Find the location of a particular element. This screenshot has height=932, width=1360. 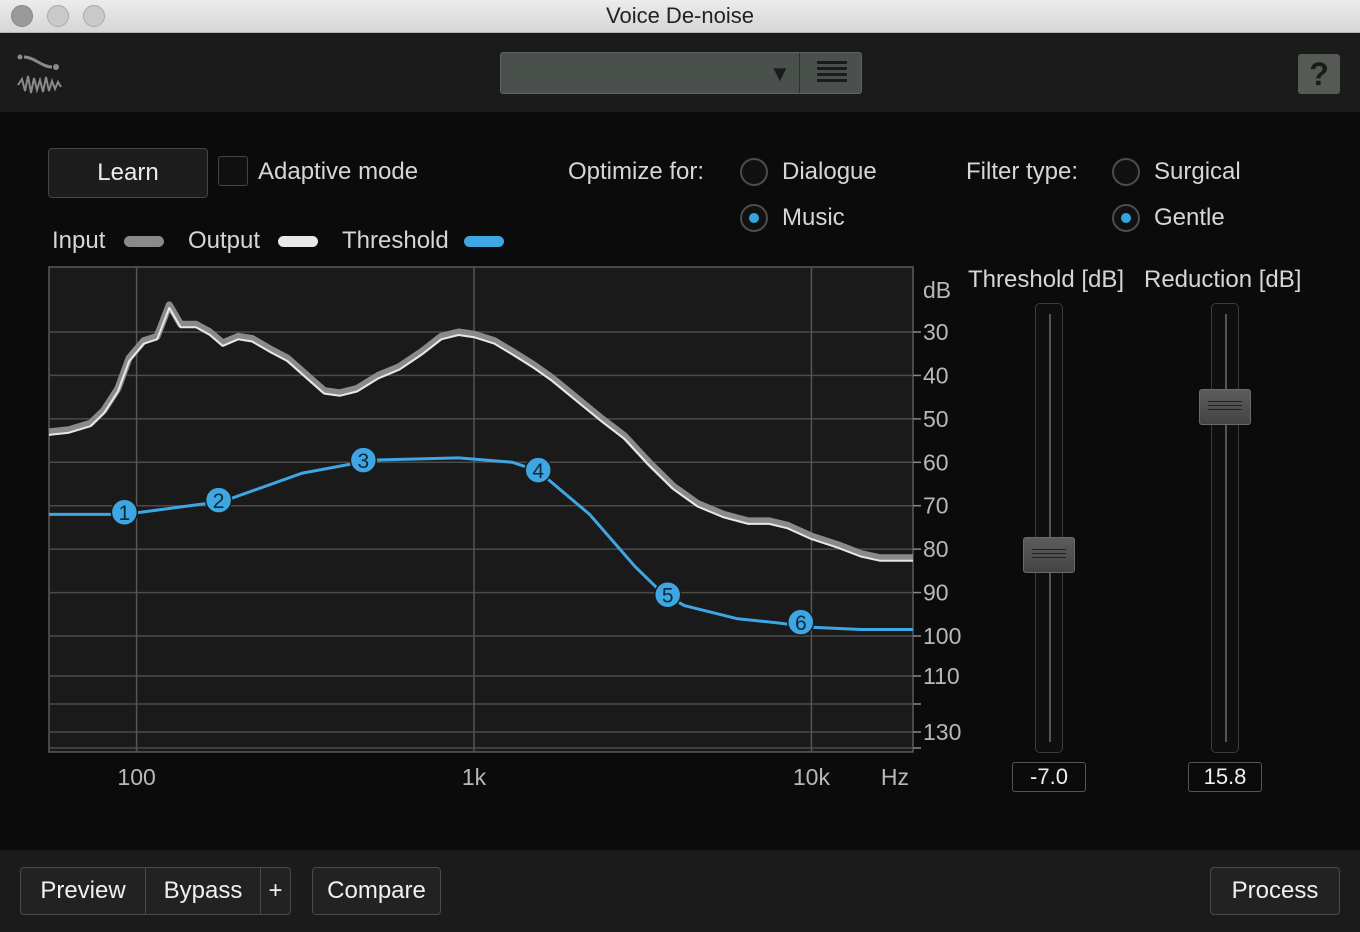

process-button: Process is located at coordinates (1275, 891).